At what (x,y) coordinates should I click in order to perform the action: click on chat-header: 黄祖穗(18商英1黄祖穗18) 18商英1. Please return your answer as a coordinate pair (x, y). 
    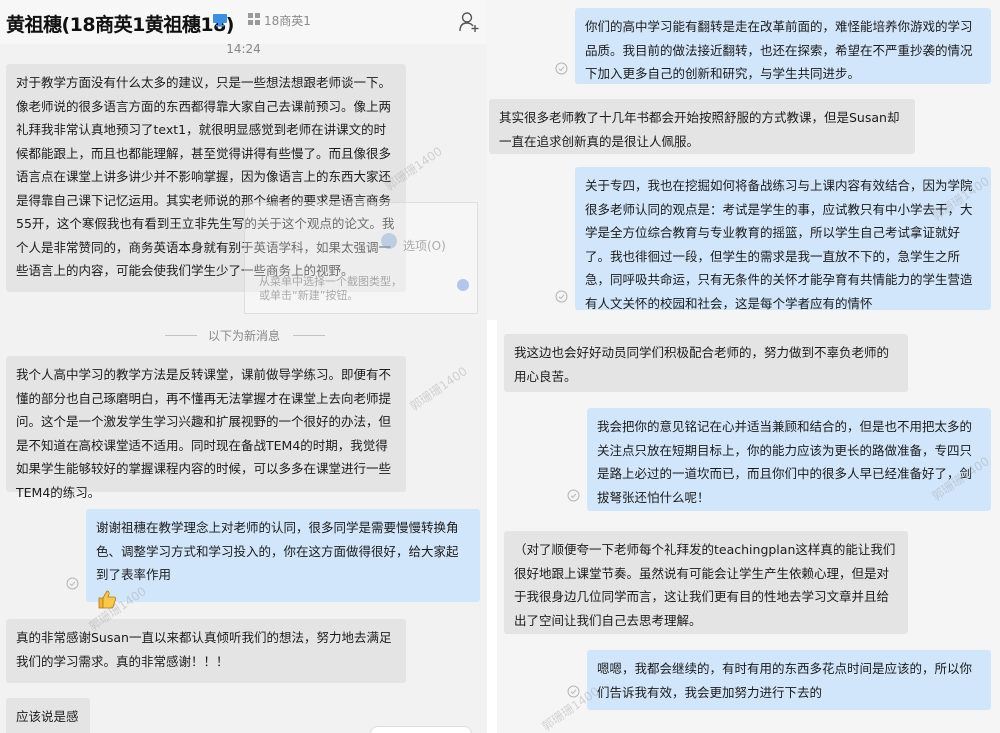
    Looking at the image, I should click on (243, 22).